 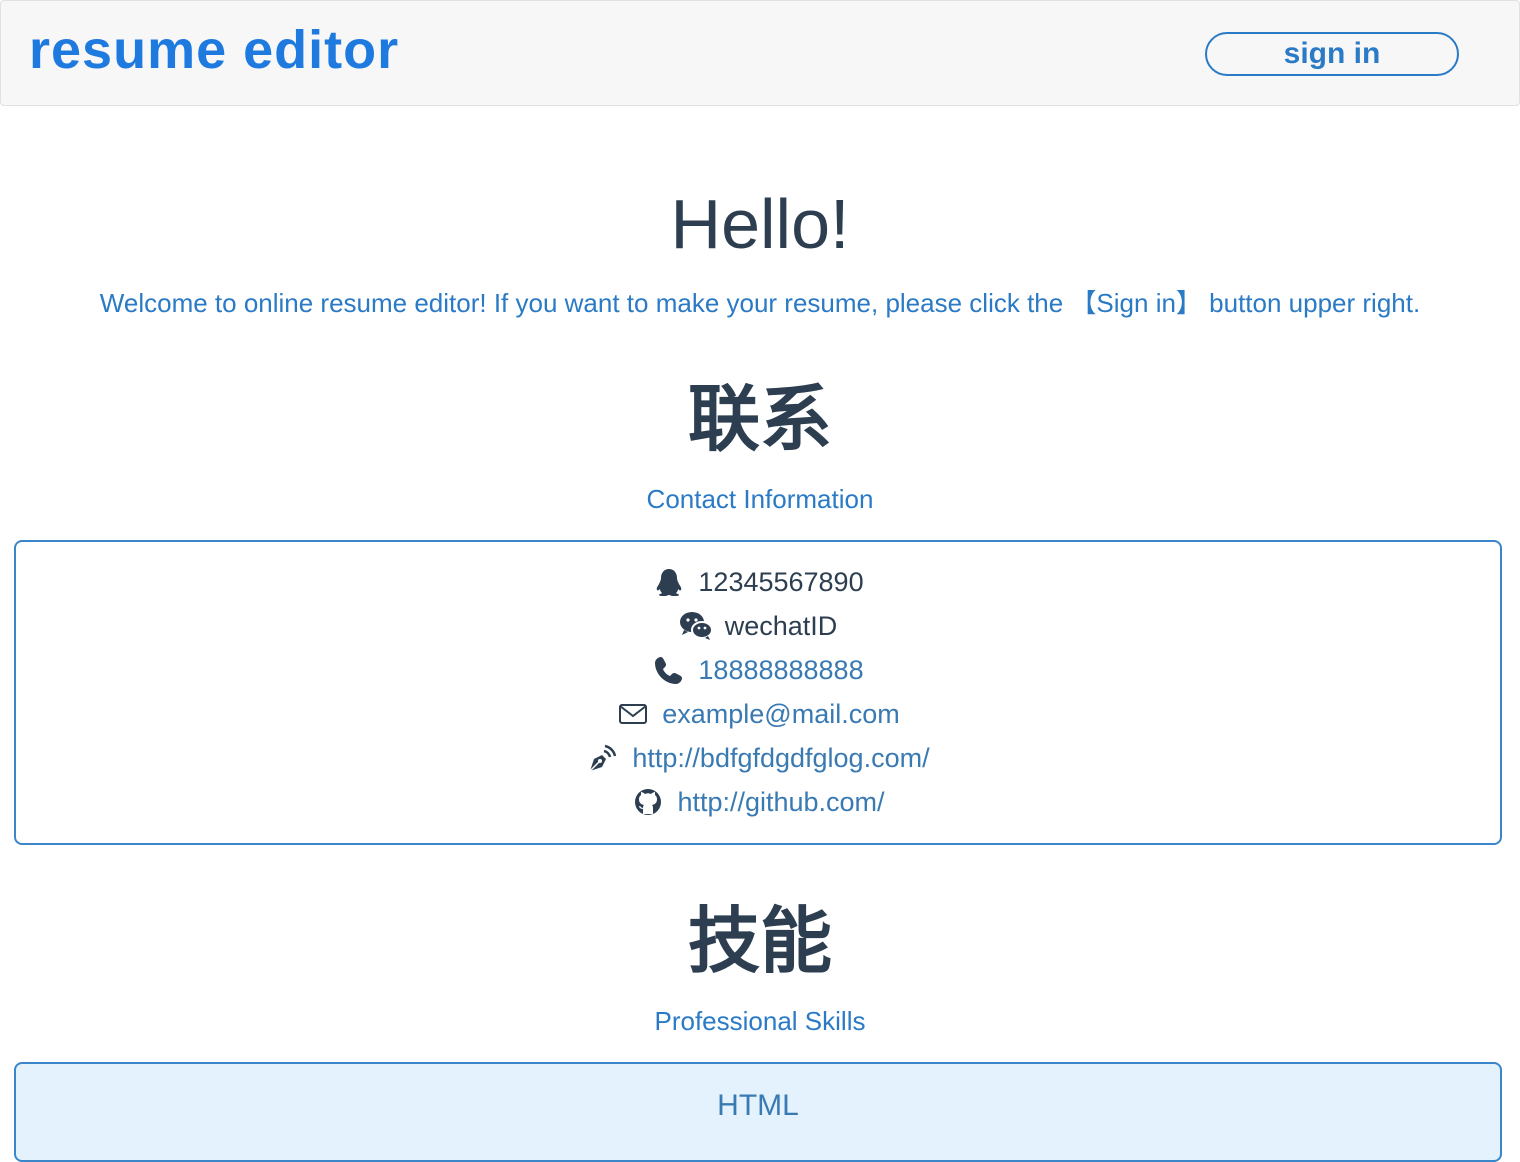 I want to click on contact-phone-row: 18888888888, so click(x=758, y=670).